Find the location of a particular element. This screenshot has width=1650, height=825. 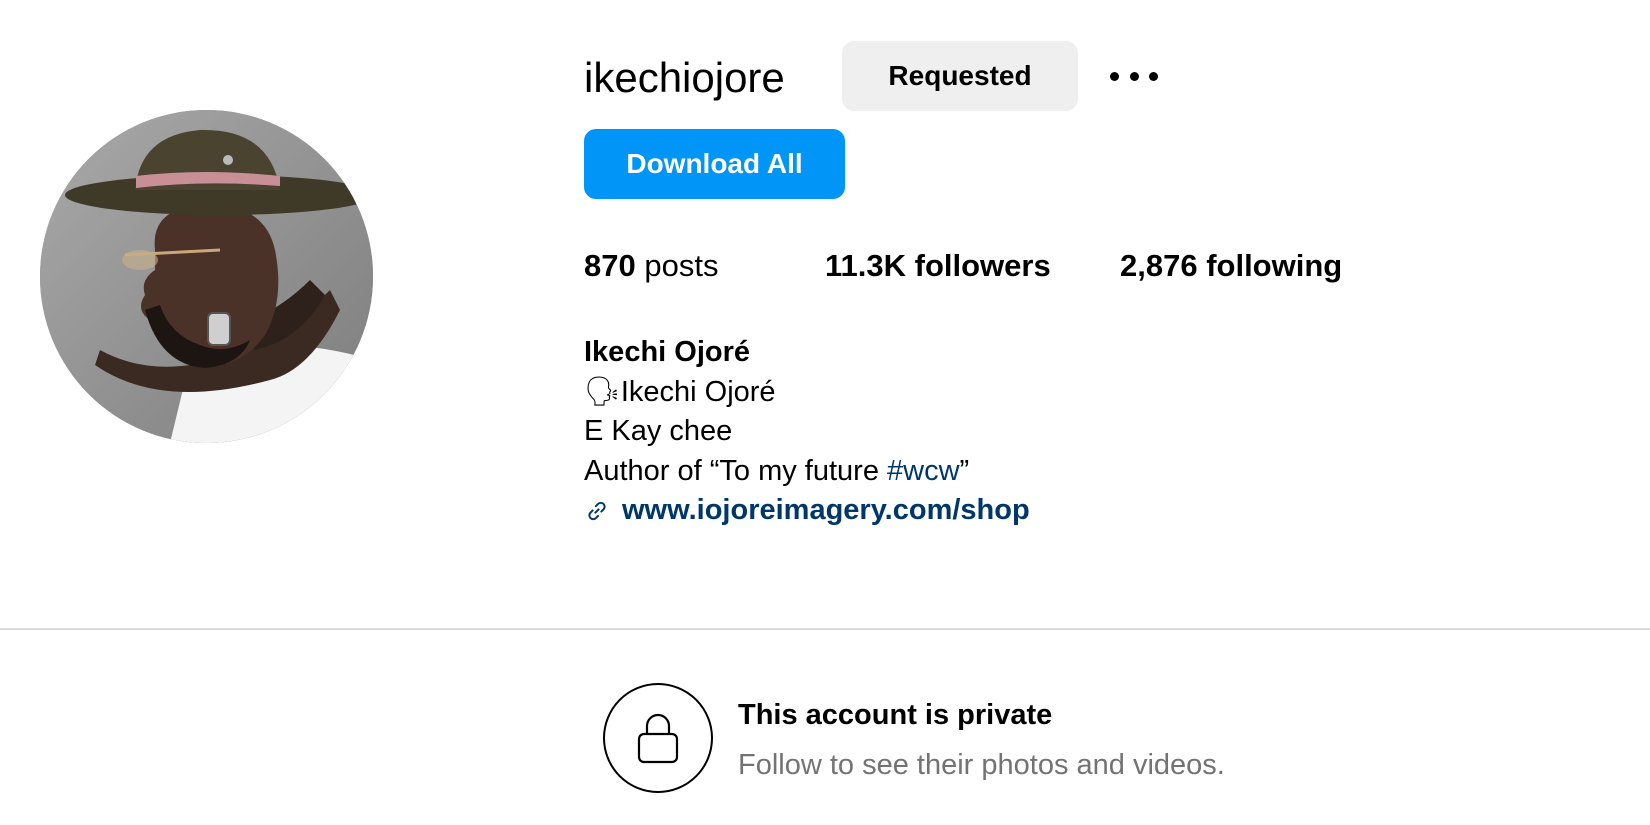

link-icon is located at coordinates (597, 510).